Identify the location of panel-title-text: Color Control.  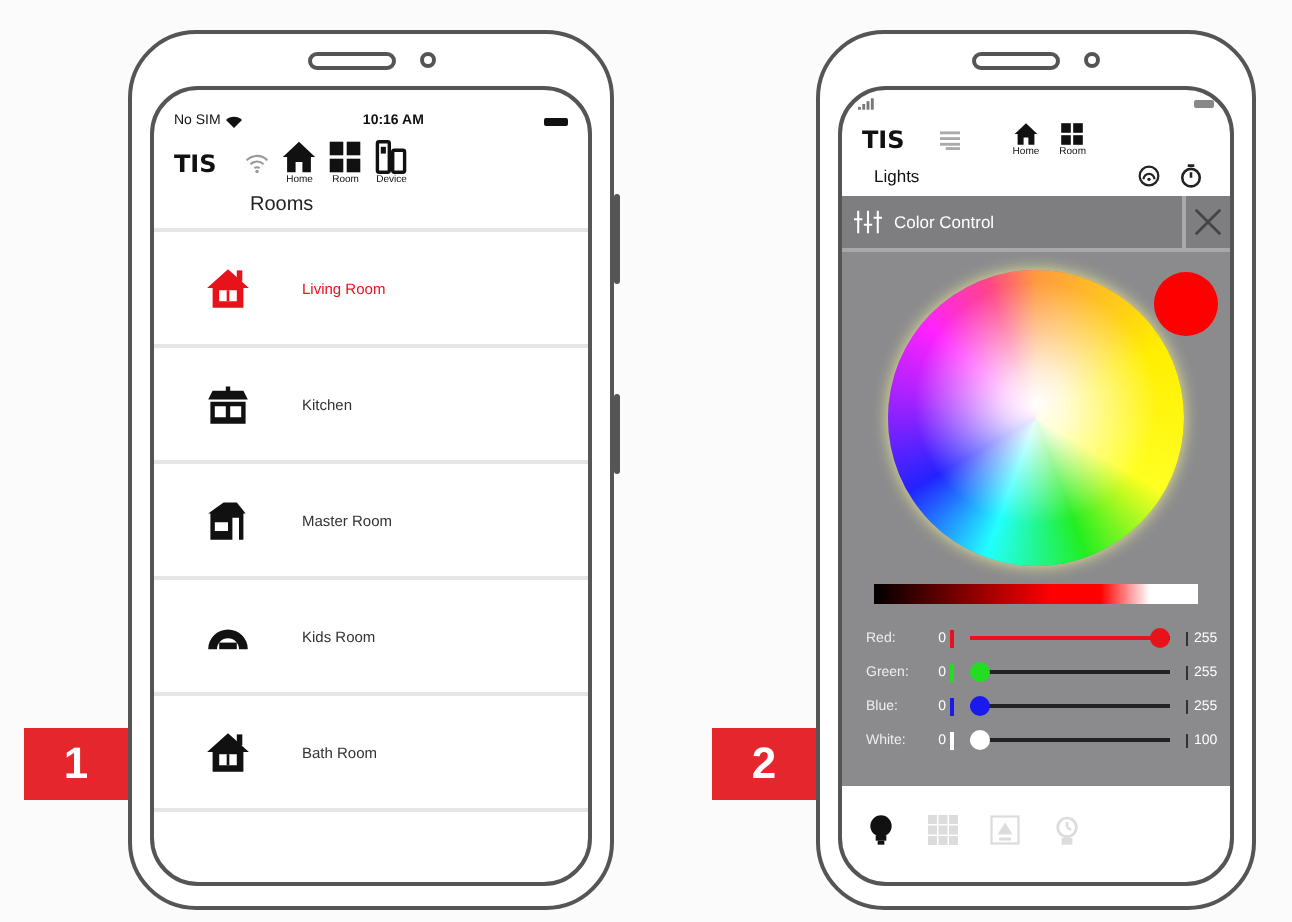
(945, 222).